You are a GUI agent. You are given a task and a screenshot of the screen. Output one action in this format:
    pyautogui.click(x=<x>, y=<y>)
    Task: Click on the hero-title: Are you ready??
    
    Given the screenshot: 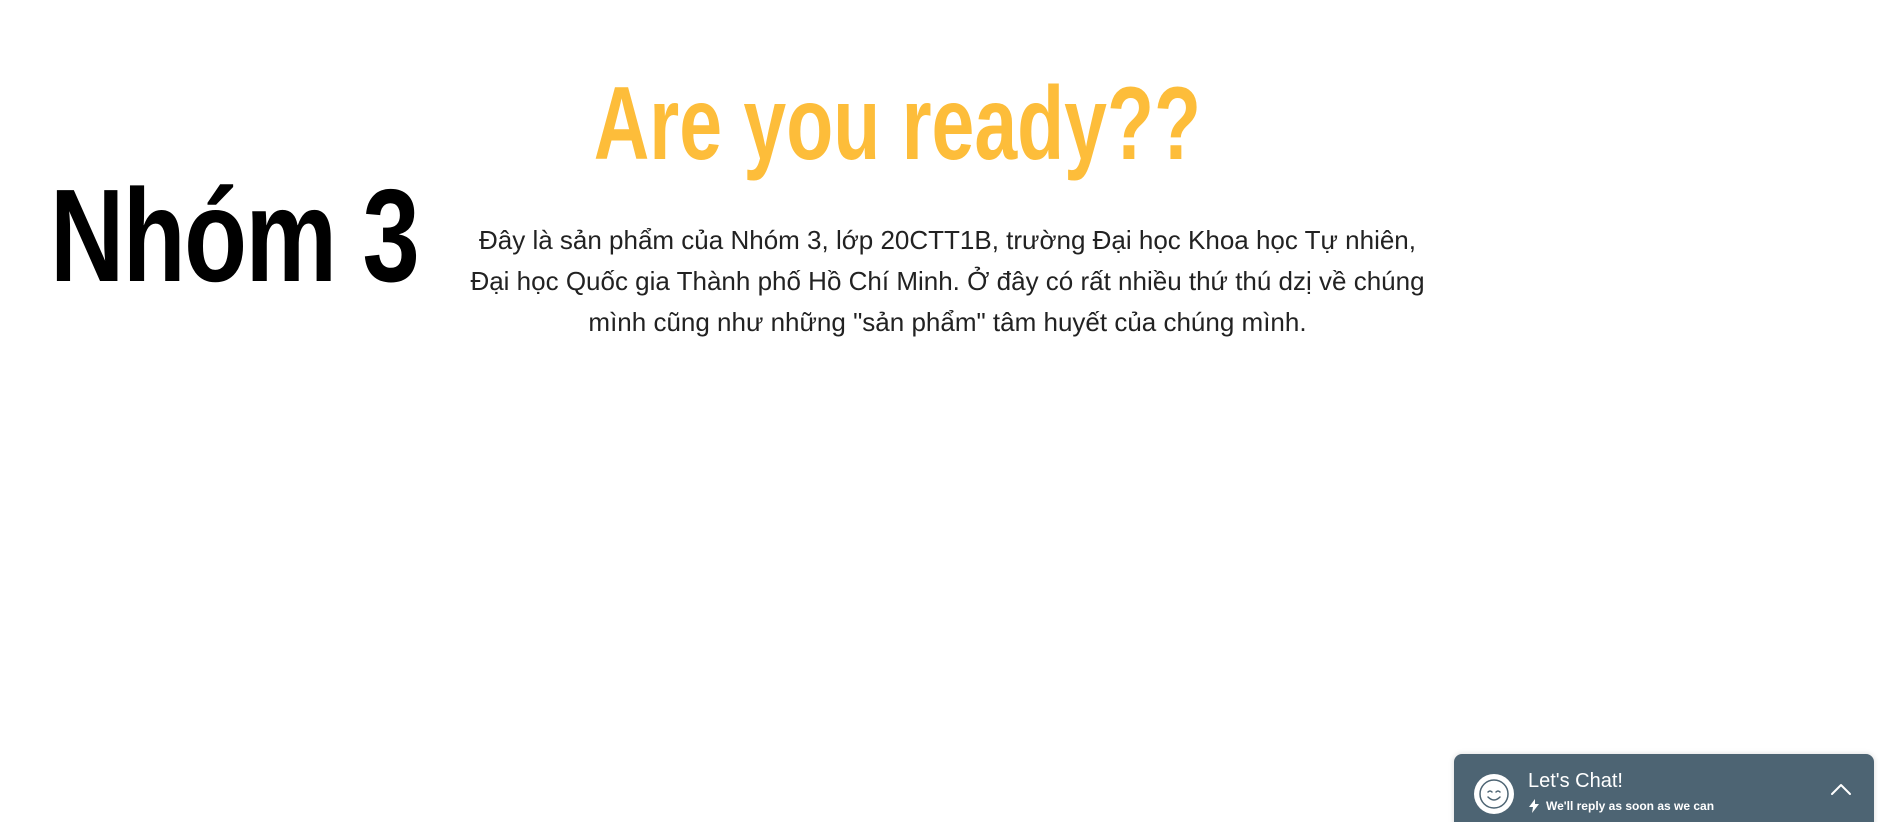 What is the action you would take?
    pyautogui.click(x=948, y=124)
    